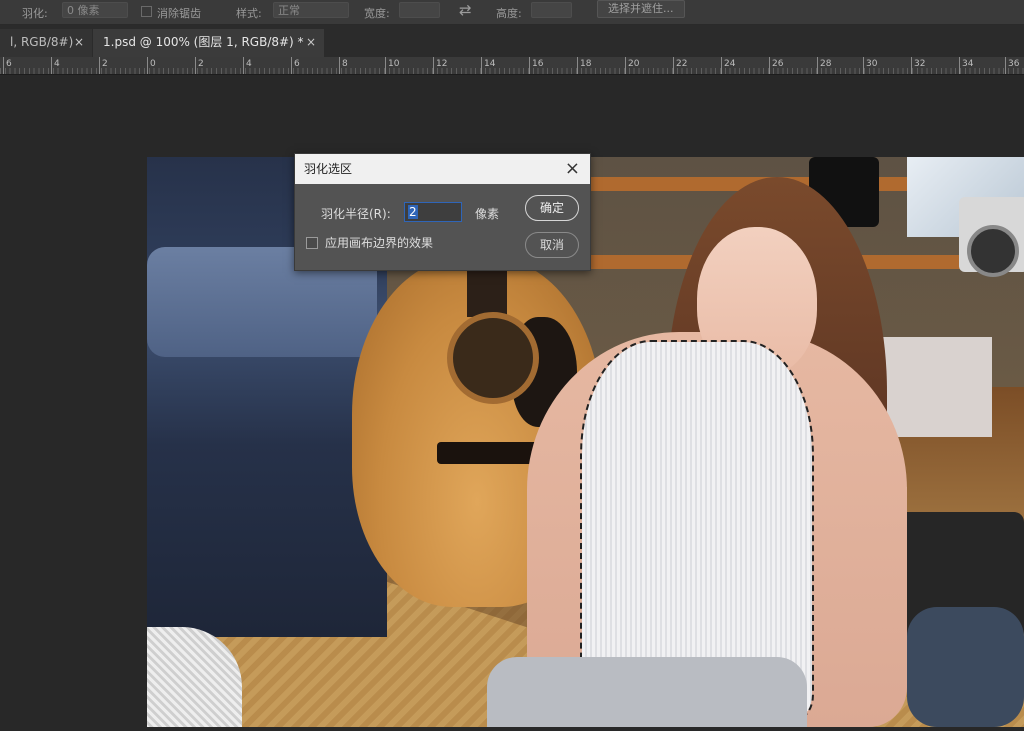 The image size is (1024, 731). I want to click on tab-label: 1.psd @ 100% (图层 1, RGB/8#) *, so click(203, 42).